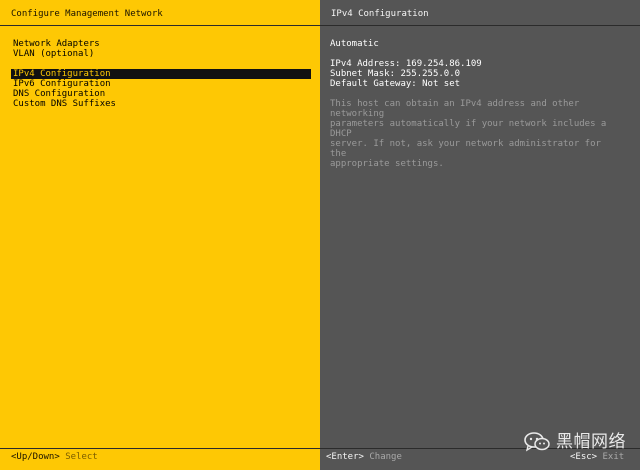  Describe the element at coordinates (35, 457) in the screenshot. I see `up-down-key: <Up/Down>` at that location.